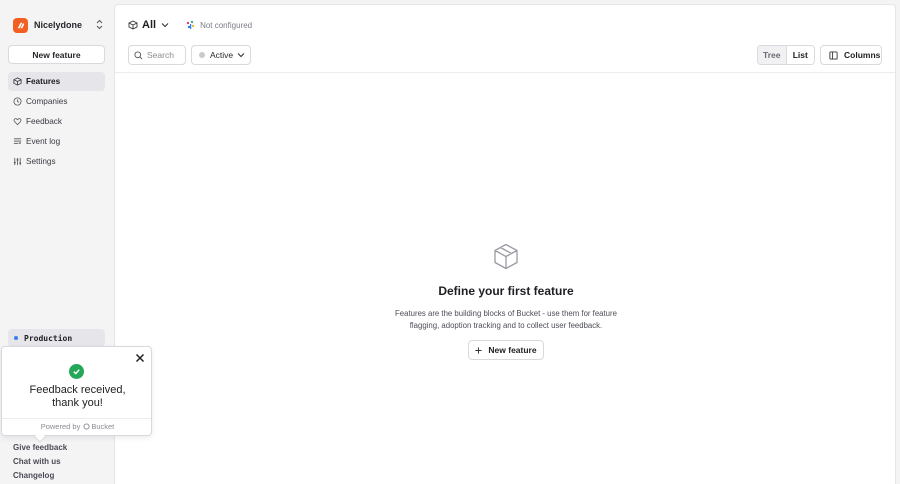 The width and height of the screenshot is (900, 484). What do you see at coordinates (77, 403) in the screenshot?
I see `feedback-confirmation-line2: thank you!` at bounding box center [77, 403].